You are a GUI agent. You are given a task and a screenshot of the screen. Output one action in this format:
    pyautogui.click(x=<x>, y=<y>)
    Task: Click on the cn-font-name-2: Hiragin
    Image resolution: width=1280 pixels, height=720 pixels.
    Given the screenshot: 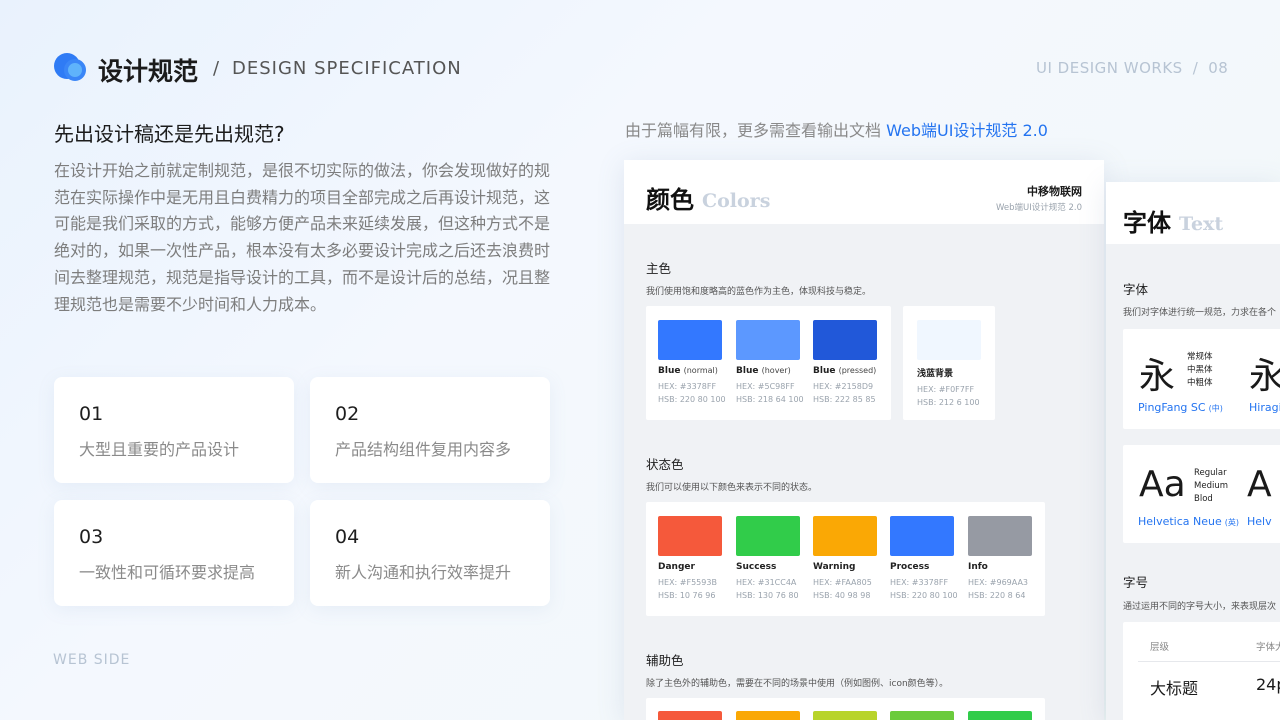 What is the action you would take?
    pyautogui.click(x=1264, y=407)
    